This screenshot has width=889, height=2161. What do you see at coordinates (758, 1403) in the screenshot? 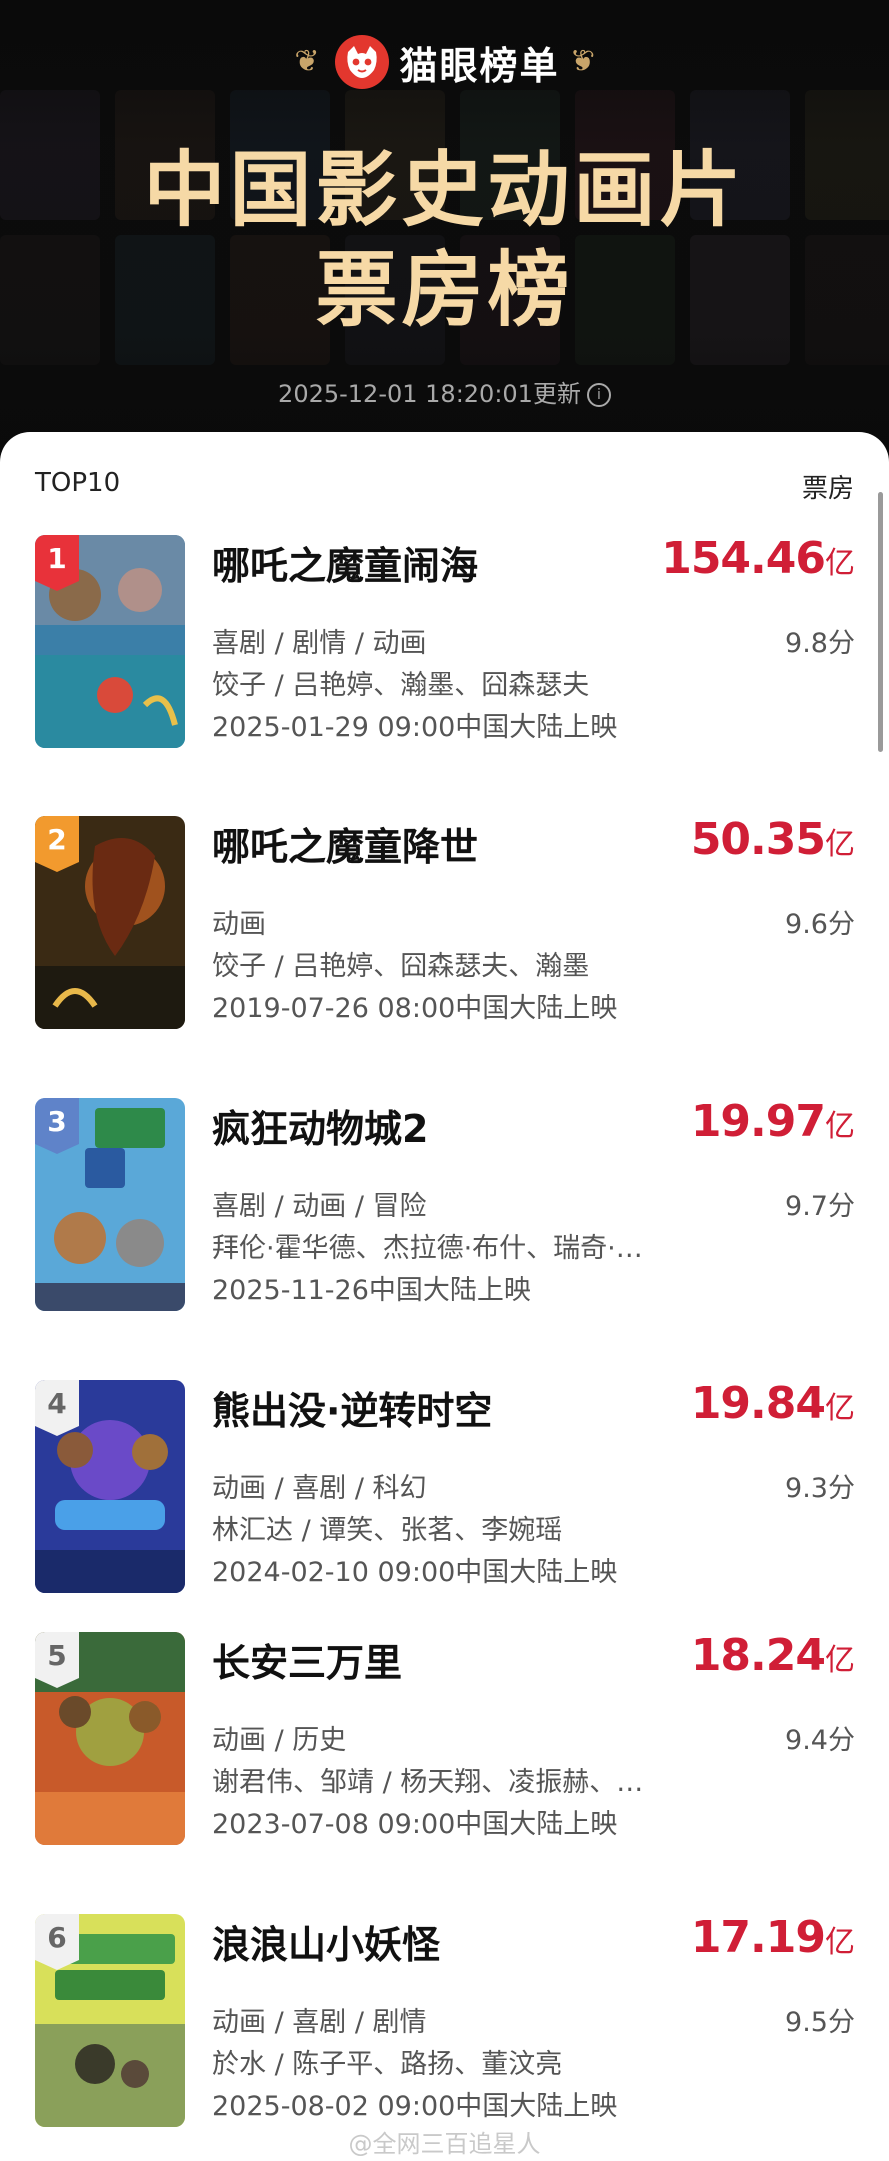
I see `box-office-value: 19.84` at bounding box center [758, 1403].